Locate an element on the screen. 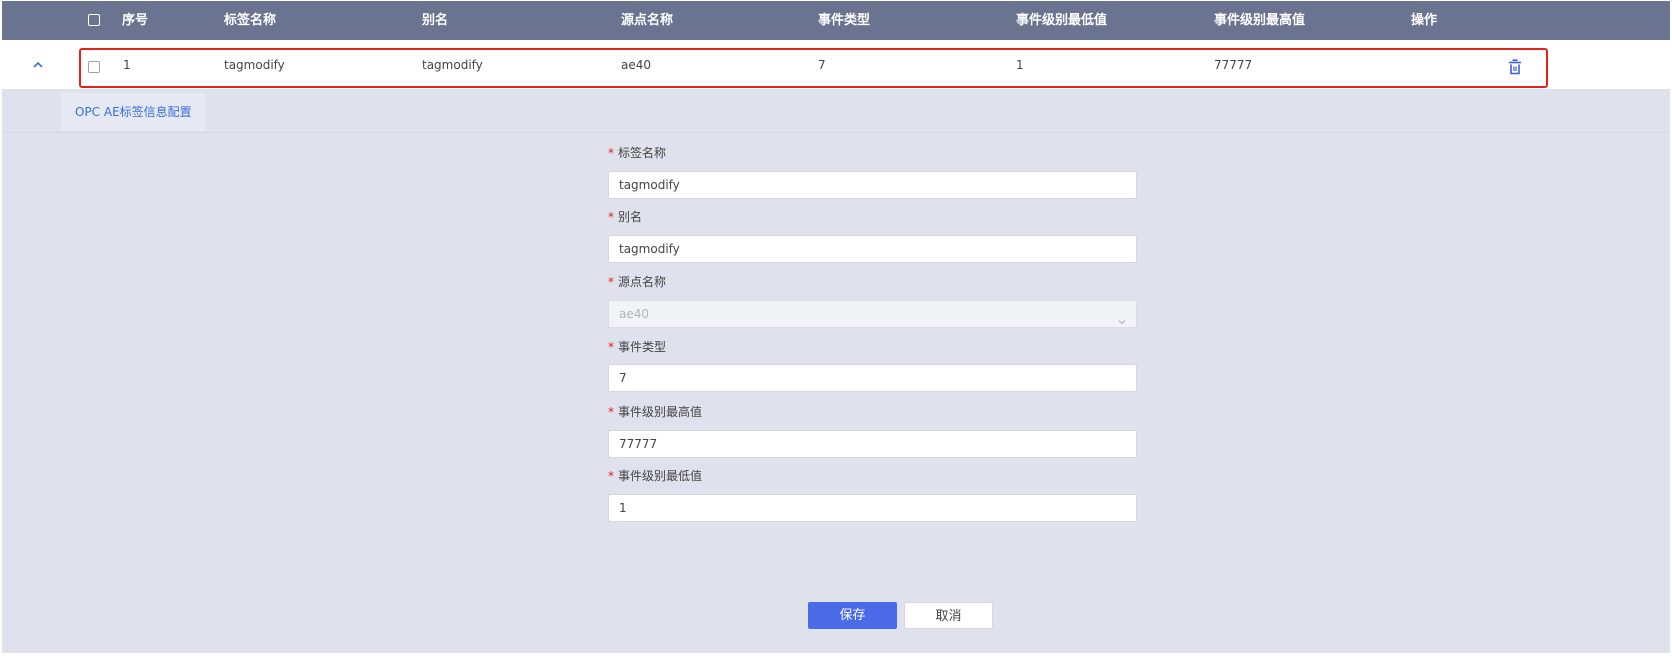 The image size is (1672, 662). cell-tag-name: tagmodify is located at coordinates (254, 65).